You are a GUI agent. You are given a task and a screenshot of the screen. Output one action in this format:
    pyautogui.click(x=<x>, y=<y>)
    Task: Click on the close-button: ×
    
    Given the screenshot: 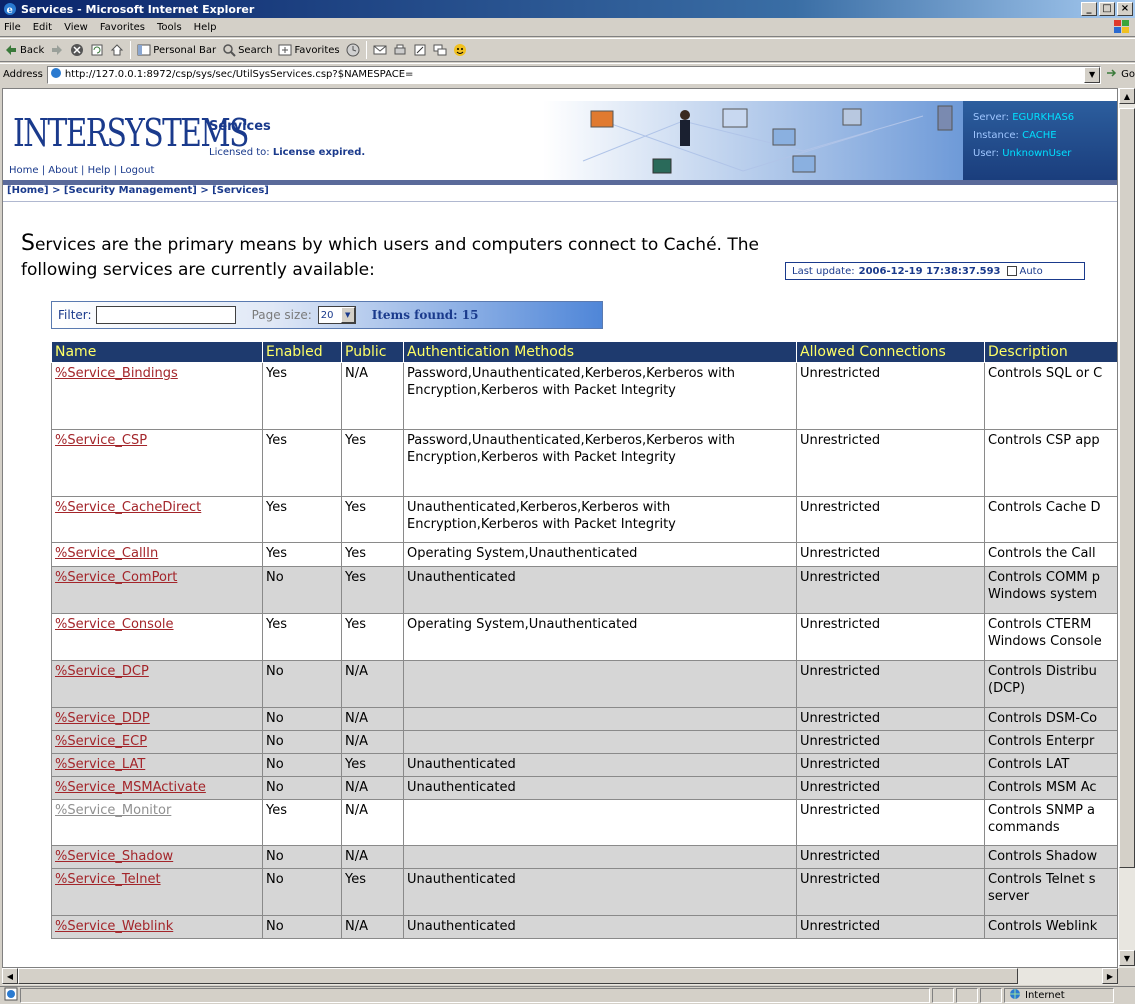 What is the action you would take?
    pyautogui.click(x=1125, y=9)
    